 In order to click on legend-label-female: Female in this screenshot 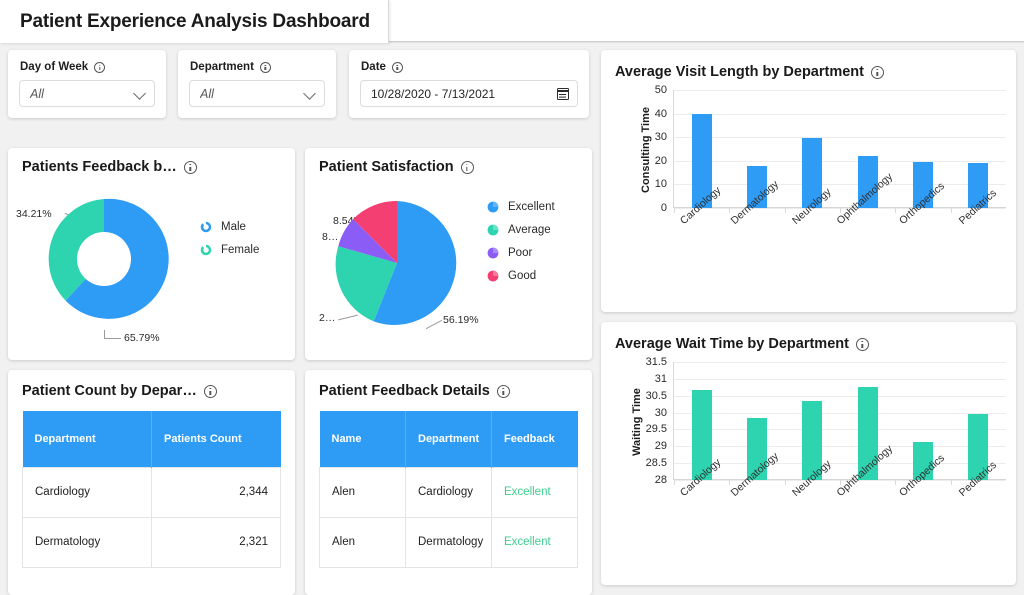, I will do `click(240, 250)`.